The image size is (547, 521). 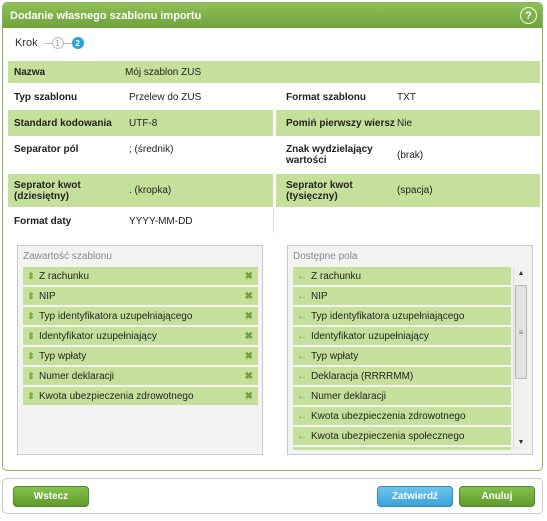 What do you see at coordinates (47, 190) in the screenshot?
I see `decimal-separator-label: Seprator kwot (dziesiętny)` at bounding box center [47, 190].